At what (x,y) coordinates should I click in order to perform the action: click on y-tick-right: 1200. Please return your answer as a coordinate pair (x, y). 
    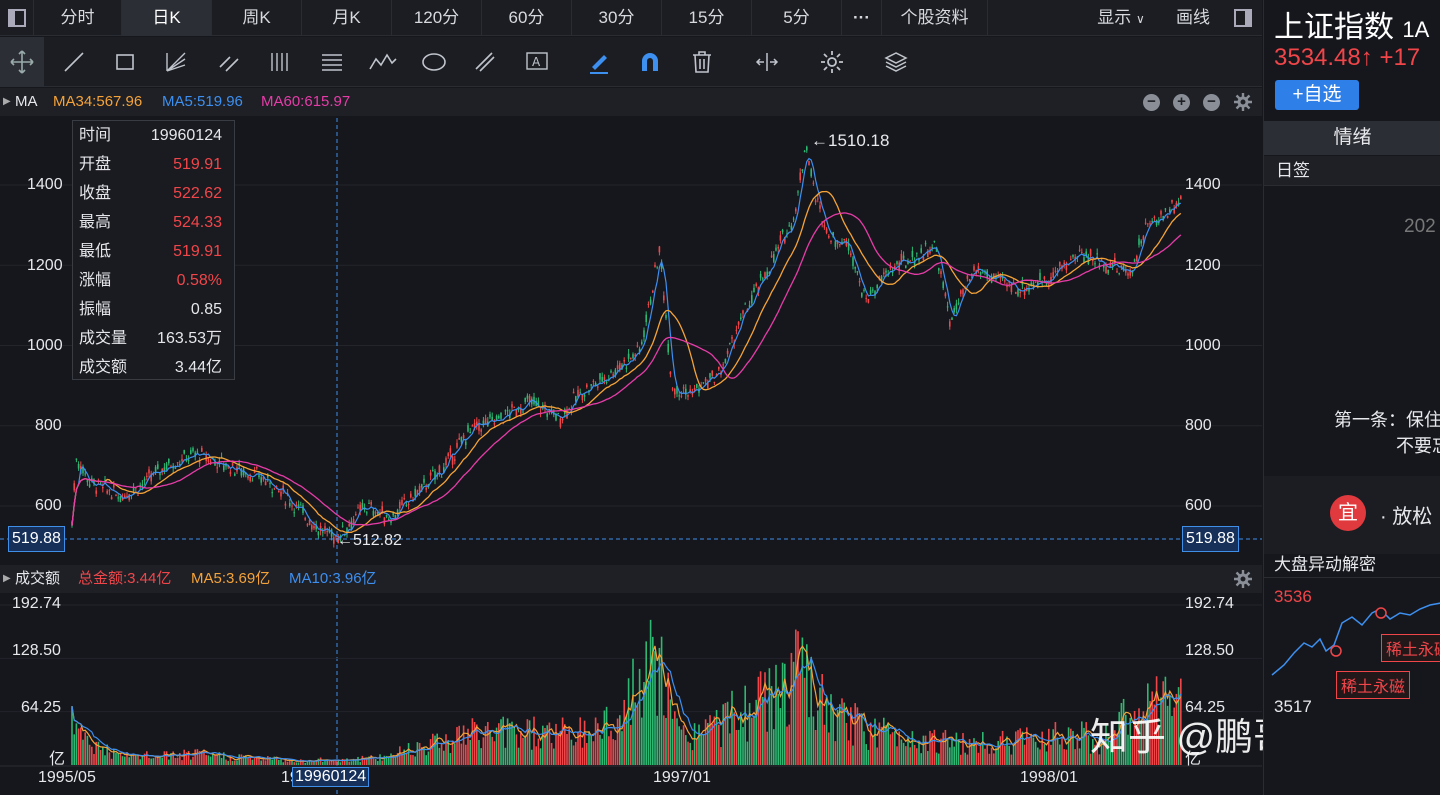
    Looking at the image, I should click on (1203, 265).